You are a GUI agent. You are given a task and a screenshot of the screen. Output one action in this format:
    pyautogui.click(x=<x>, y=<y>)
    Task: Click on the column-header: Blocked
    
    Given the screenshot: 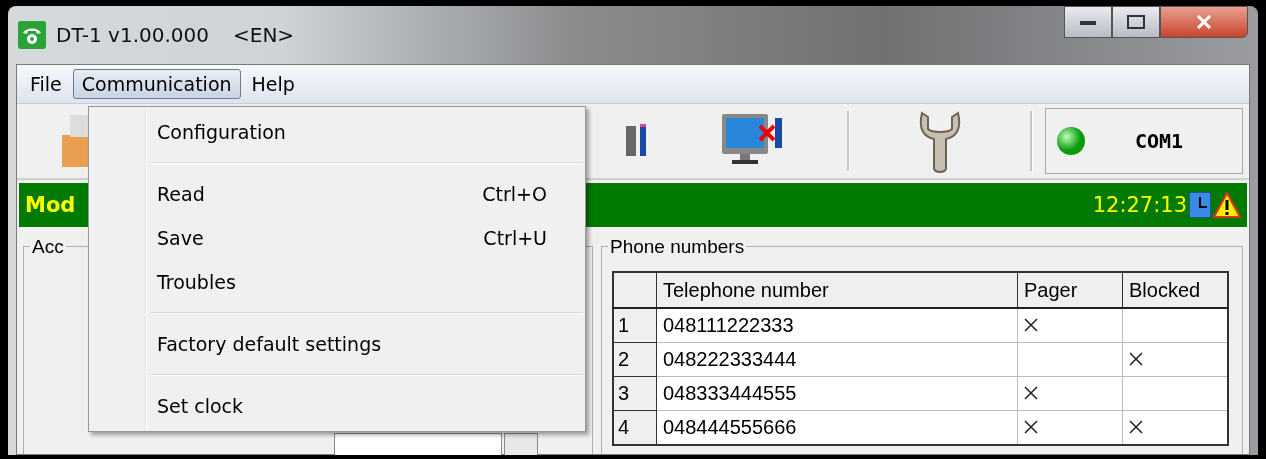 What is the action you would take?
    pyautogui.click(x=1175, y=290)
    